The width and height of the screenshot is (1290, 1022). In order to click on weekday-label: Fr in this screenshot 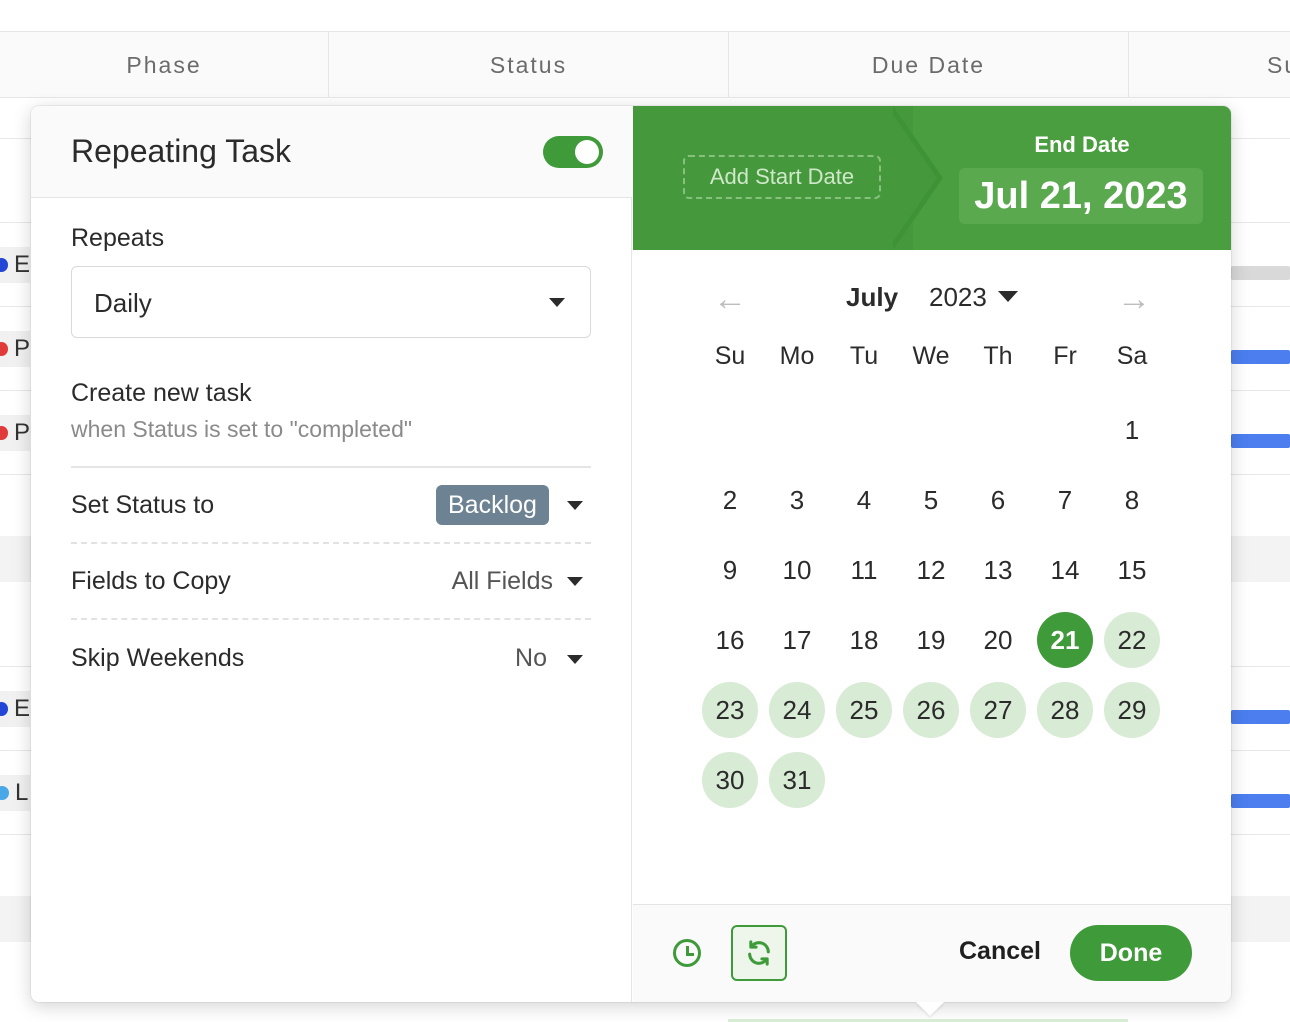, I will do `click(1065, 356)`.